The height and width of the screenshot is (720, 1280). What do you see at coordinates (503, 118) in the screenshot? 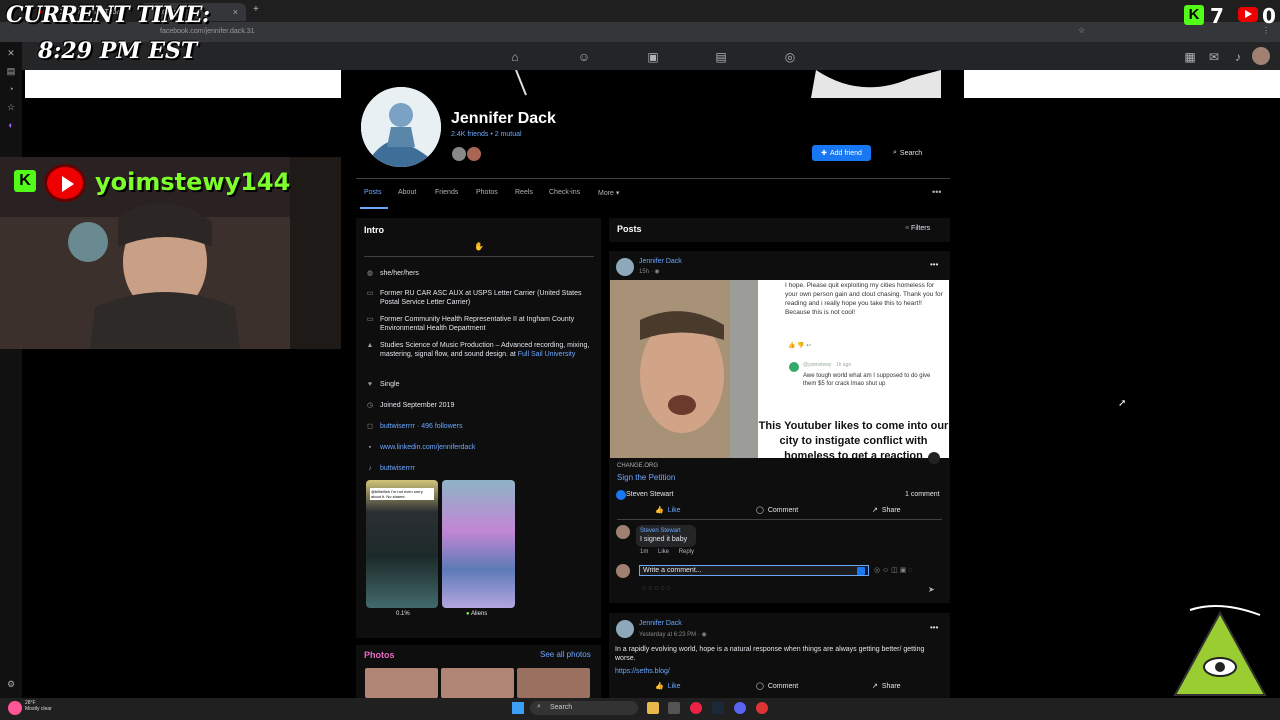
I see `profile-name: Jennifer Dack` at bounding box center [503, 118].